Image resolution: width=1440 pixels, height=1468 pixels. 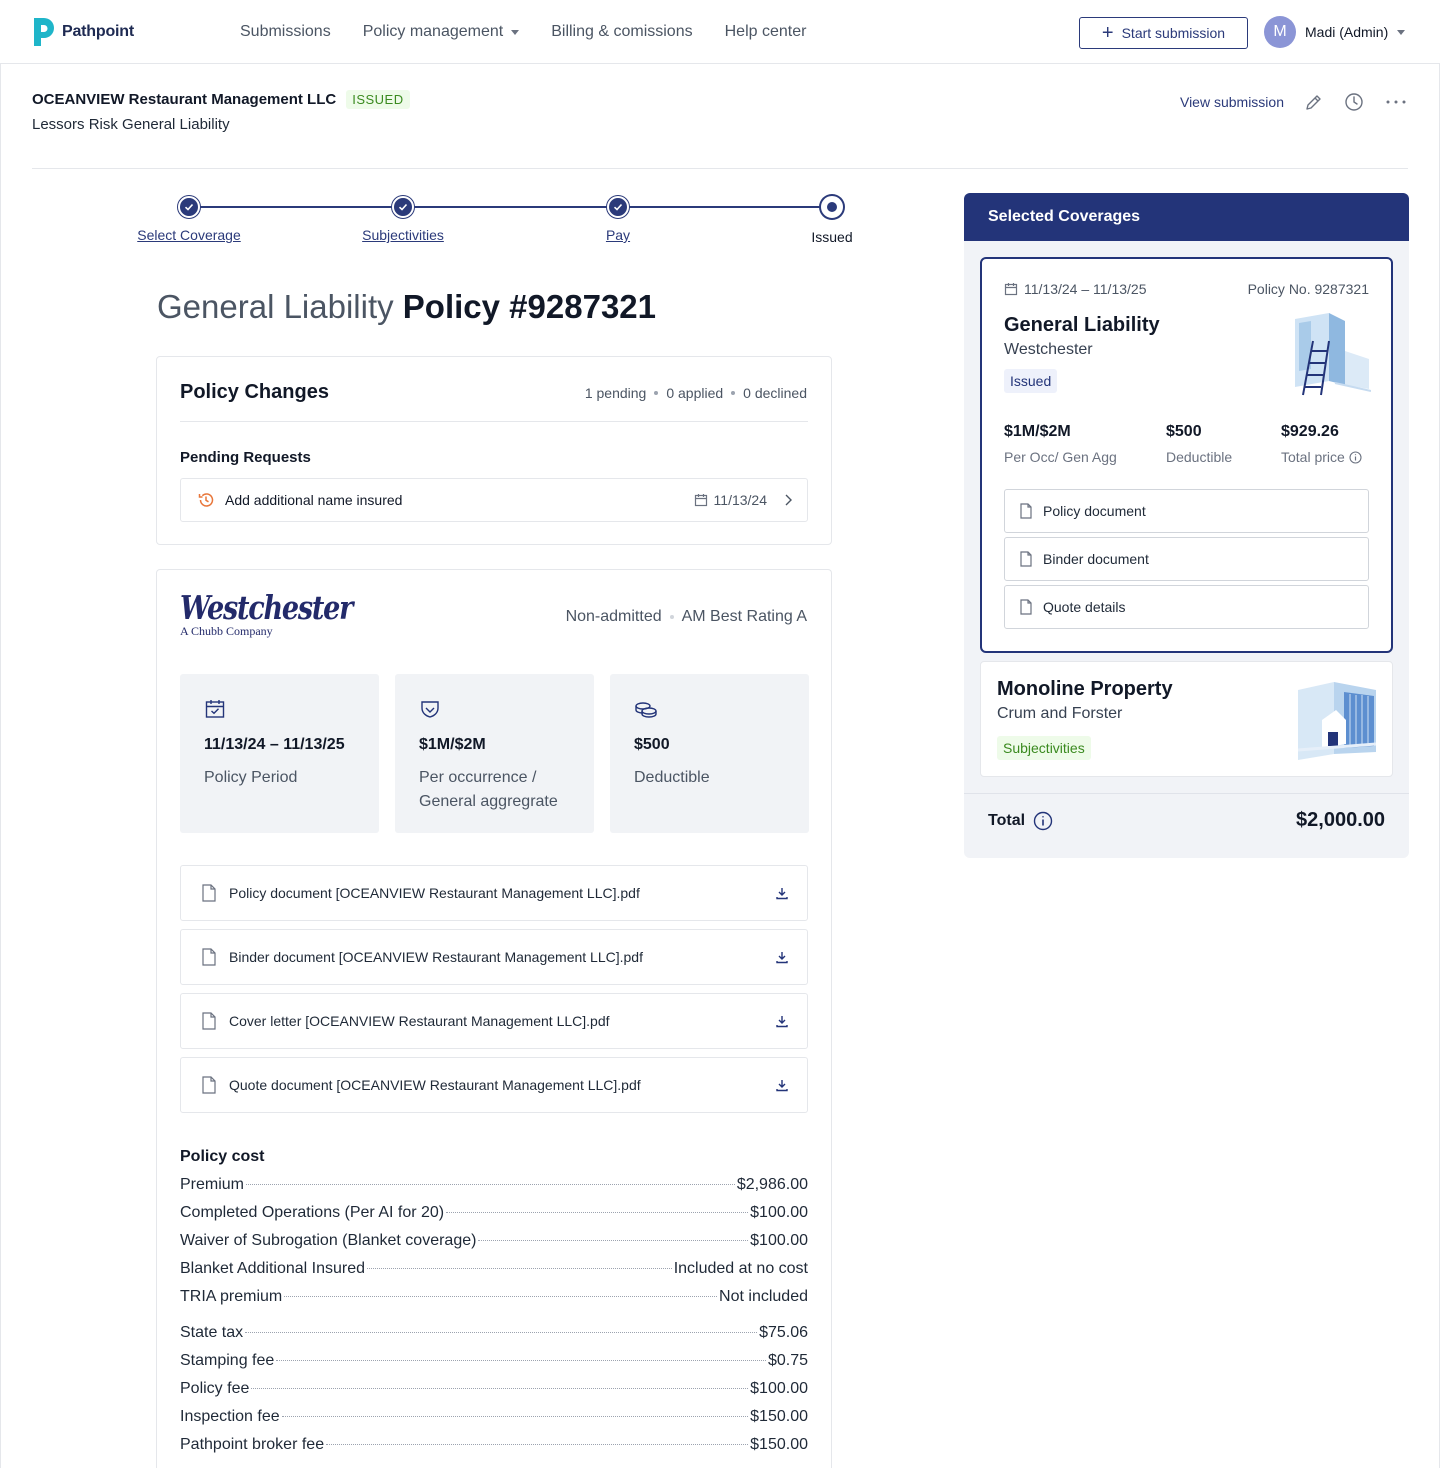 I want to click on cost-label: Policy fee, so click(x=215, y=1388).